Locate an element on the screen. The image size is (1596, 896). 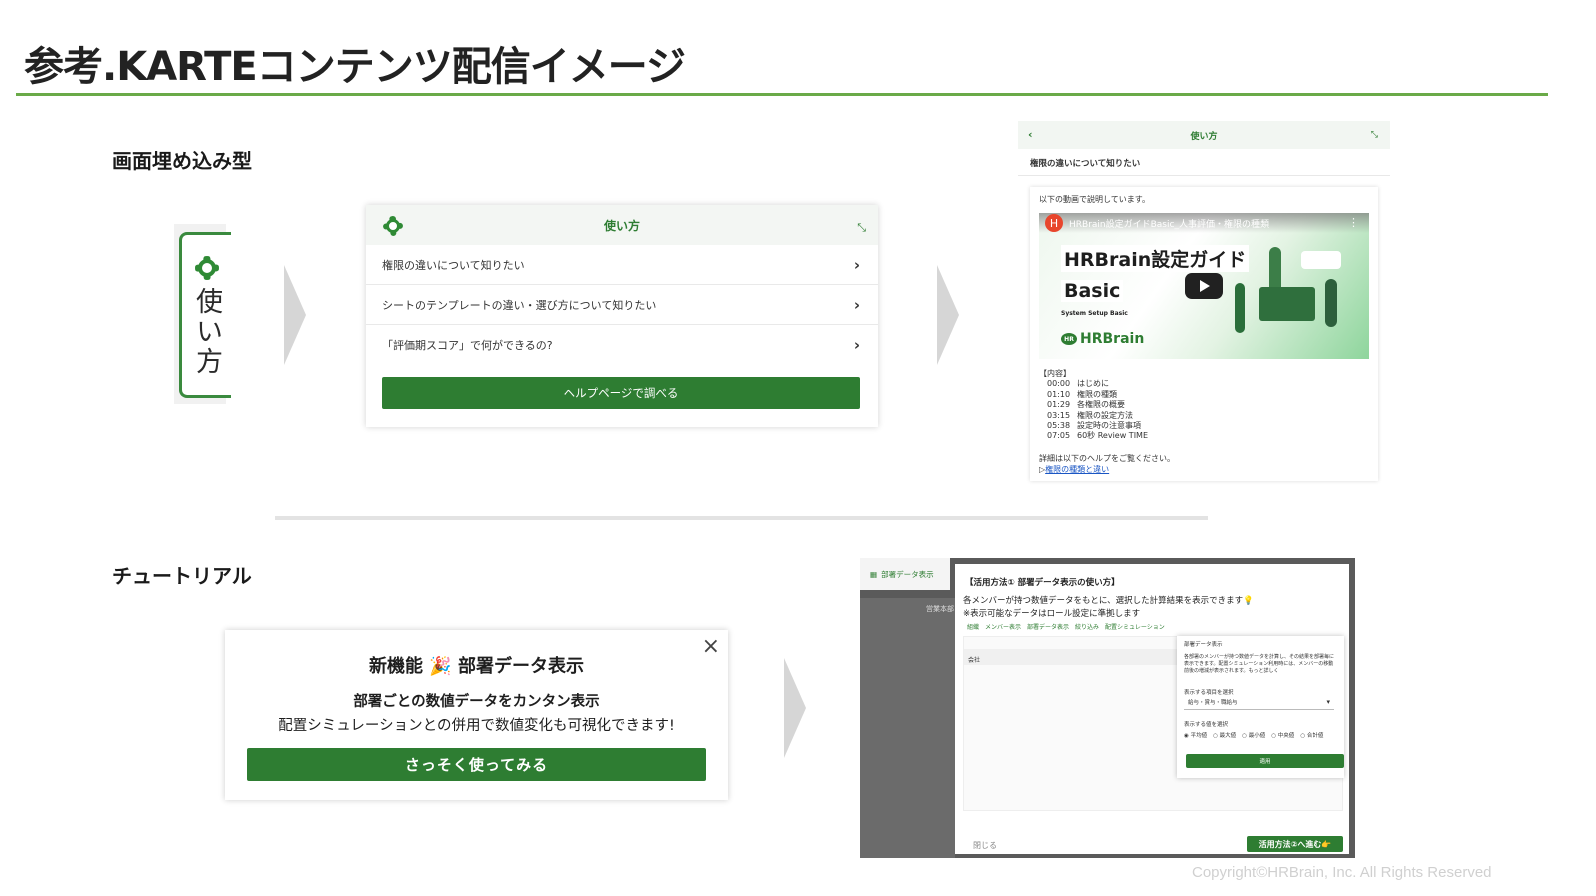
try-now-button: さっそく使ってみる is located at coordinates (476, 764).